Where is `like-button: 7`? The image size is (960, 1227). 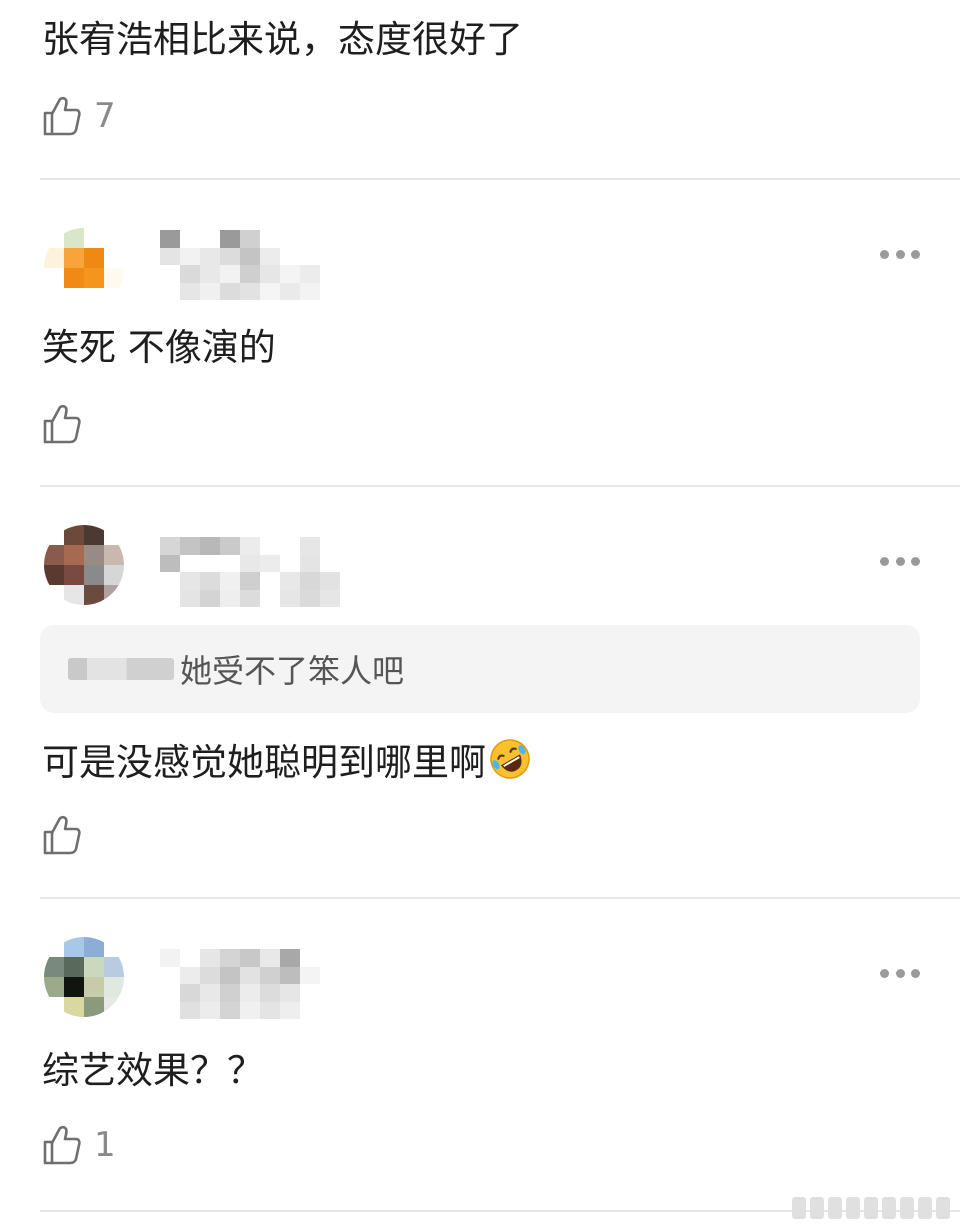 like-button: 7 is located at coordinates (79, 116).